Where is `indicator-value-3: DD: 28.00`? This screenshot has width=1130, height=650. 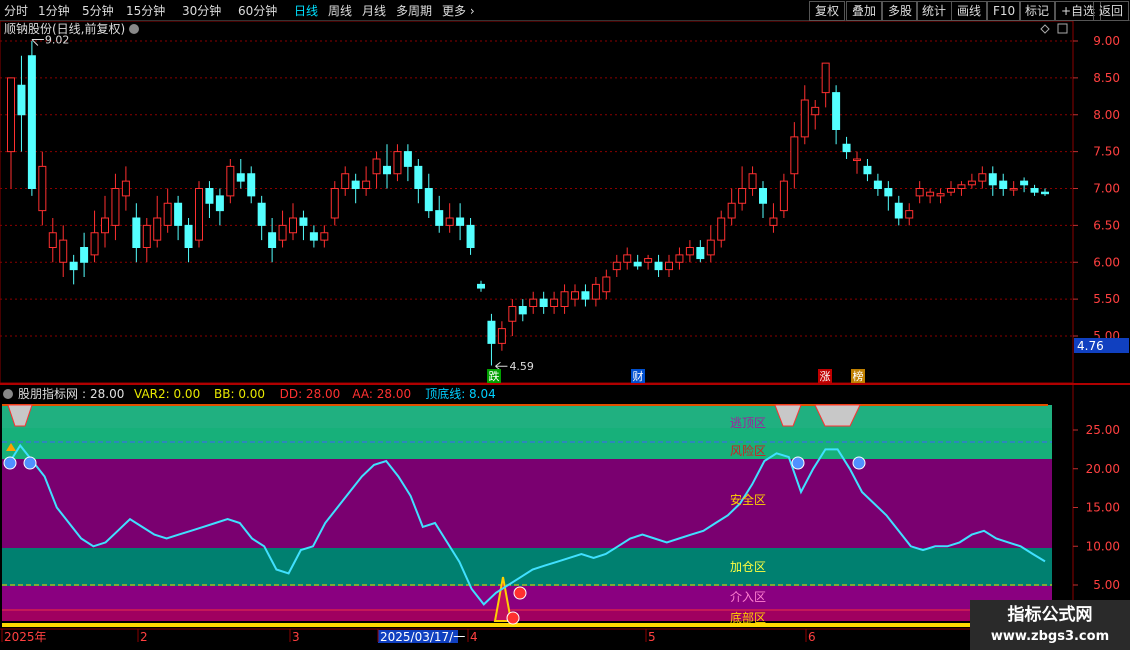 indicator-value-3: DD: 28.00 is located at coordinates (310, 394).